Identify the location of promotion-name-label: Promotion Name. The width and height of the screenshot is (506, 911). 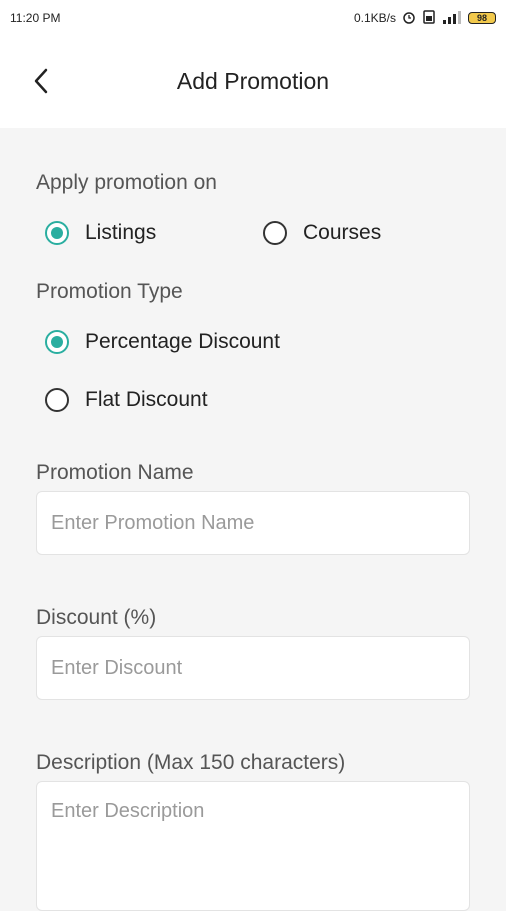
(115, 472).